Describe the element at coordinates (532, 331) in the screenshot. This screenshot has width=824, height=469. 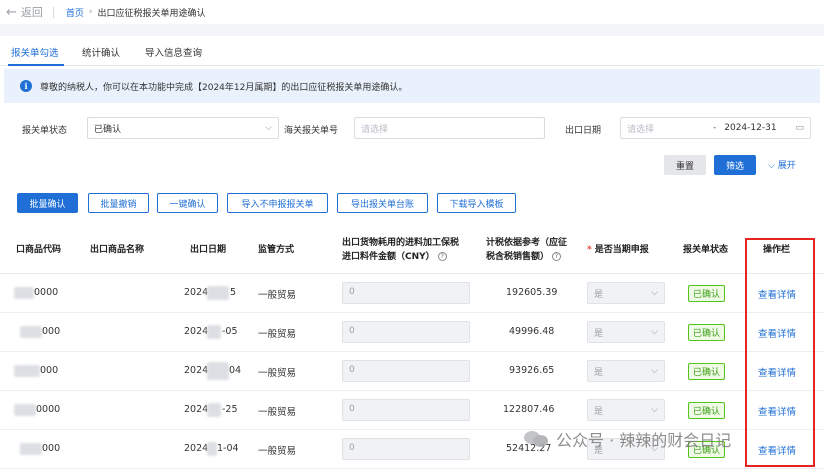
I see `cell-basis: 49996.48` at that location.